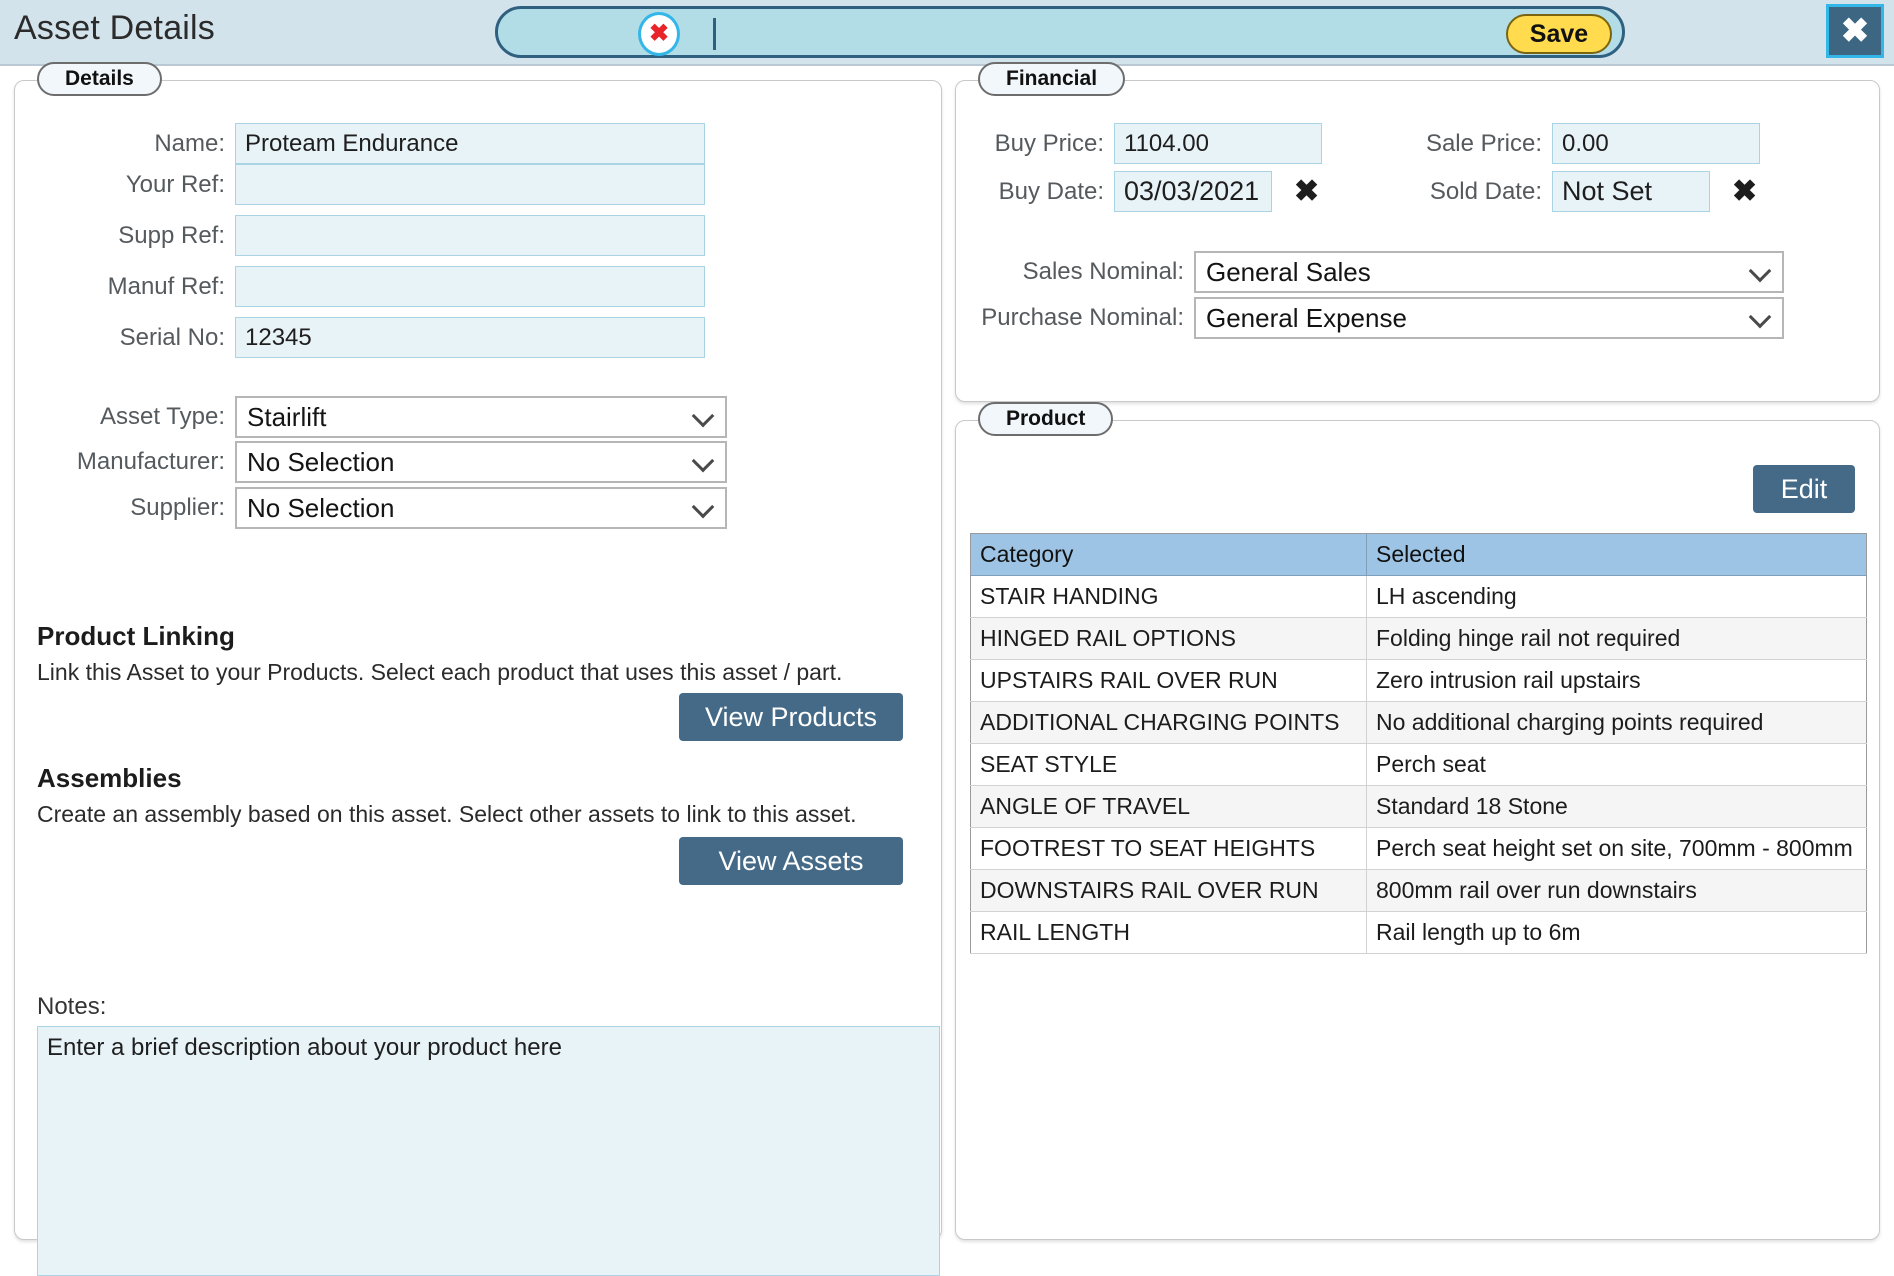 Image resolution: width=1894 pixels, height=1276 pixels. Describe the element at coordinates (1218, 143) in the screenshot. I see `buy-price-input` at that location.